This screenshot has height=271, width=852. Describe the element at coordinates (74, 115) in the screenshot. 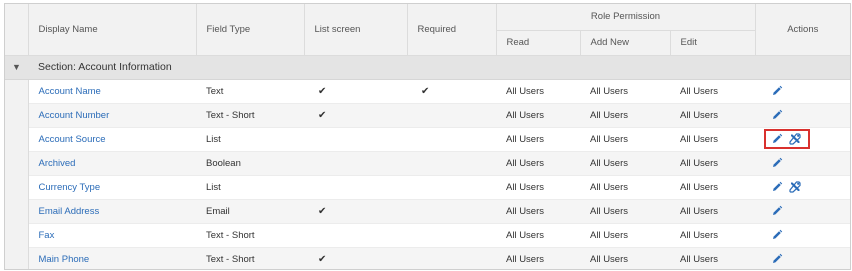

I see `field-name-link: Account Number` at that location.